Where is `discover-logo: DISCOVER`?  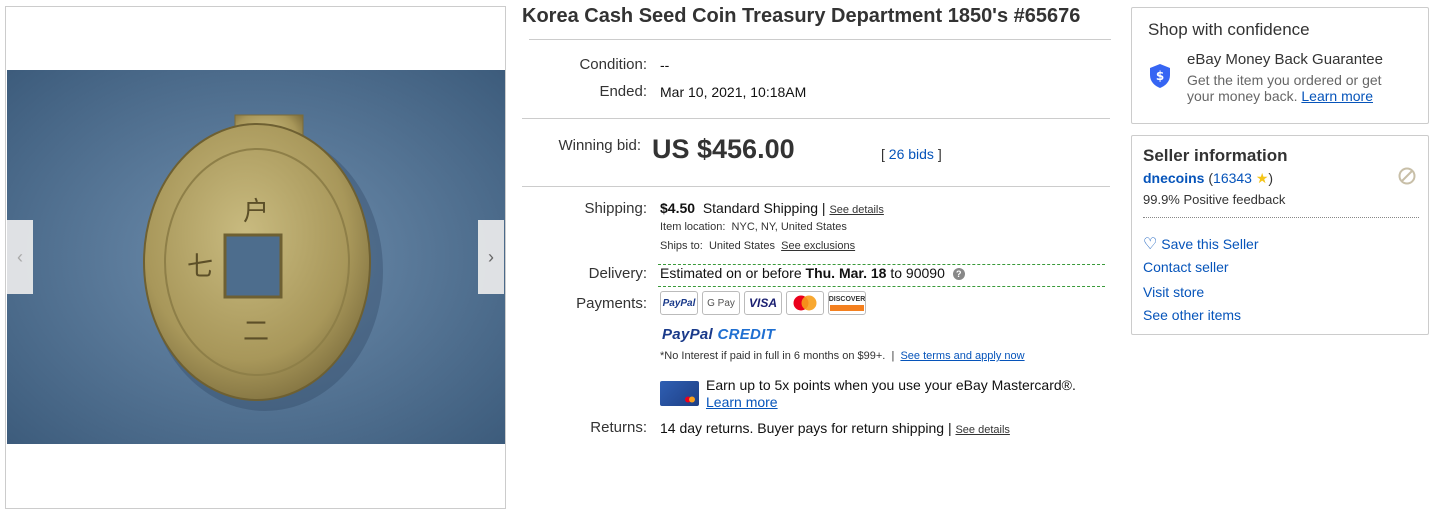
discover-logo: DISCOVER is located at coordinates (847, 303).